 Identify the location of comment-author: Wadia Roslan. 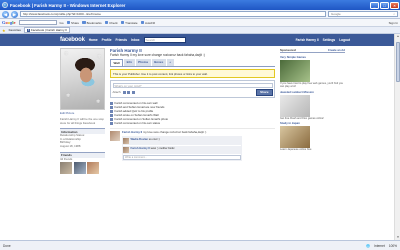
(140, 139).